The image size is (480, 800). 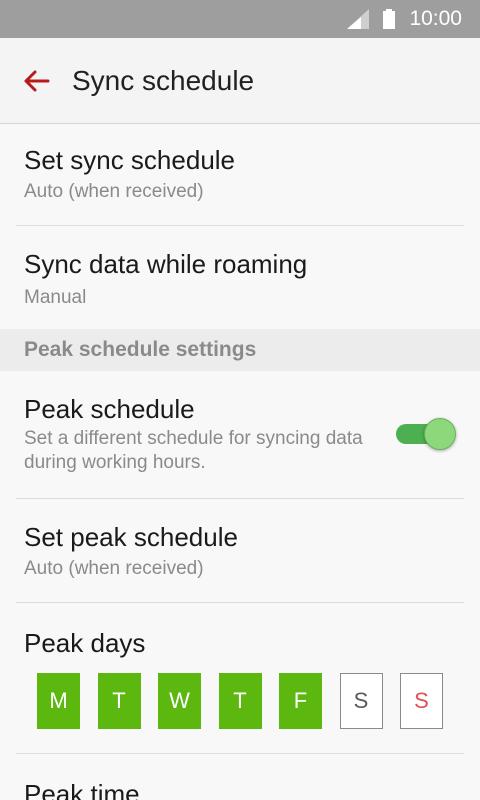 I want to click on set-peak-schedule-title: Set peak schedule, so click(x=131, y=537).